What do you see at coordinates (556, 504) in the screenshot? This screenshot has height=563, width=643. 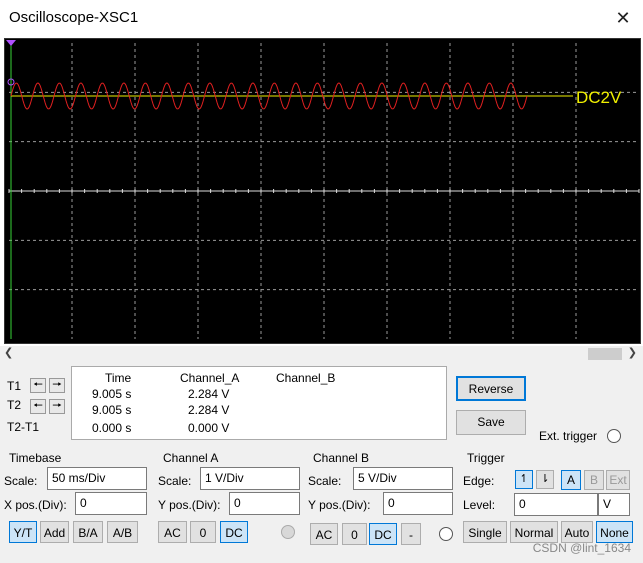 I see `trigger-level-field: 0` at bounding box center [556, 504].